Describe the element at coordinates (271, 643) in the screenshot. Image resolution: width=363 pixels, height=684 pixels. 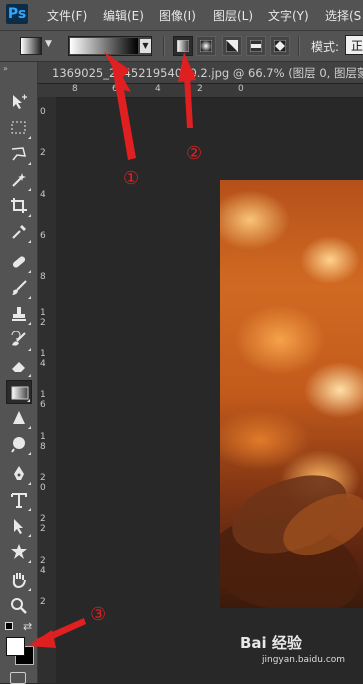
I see `watermark-logo: Bai 经验` at that location.